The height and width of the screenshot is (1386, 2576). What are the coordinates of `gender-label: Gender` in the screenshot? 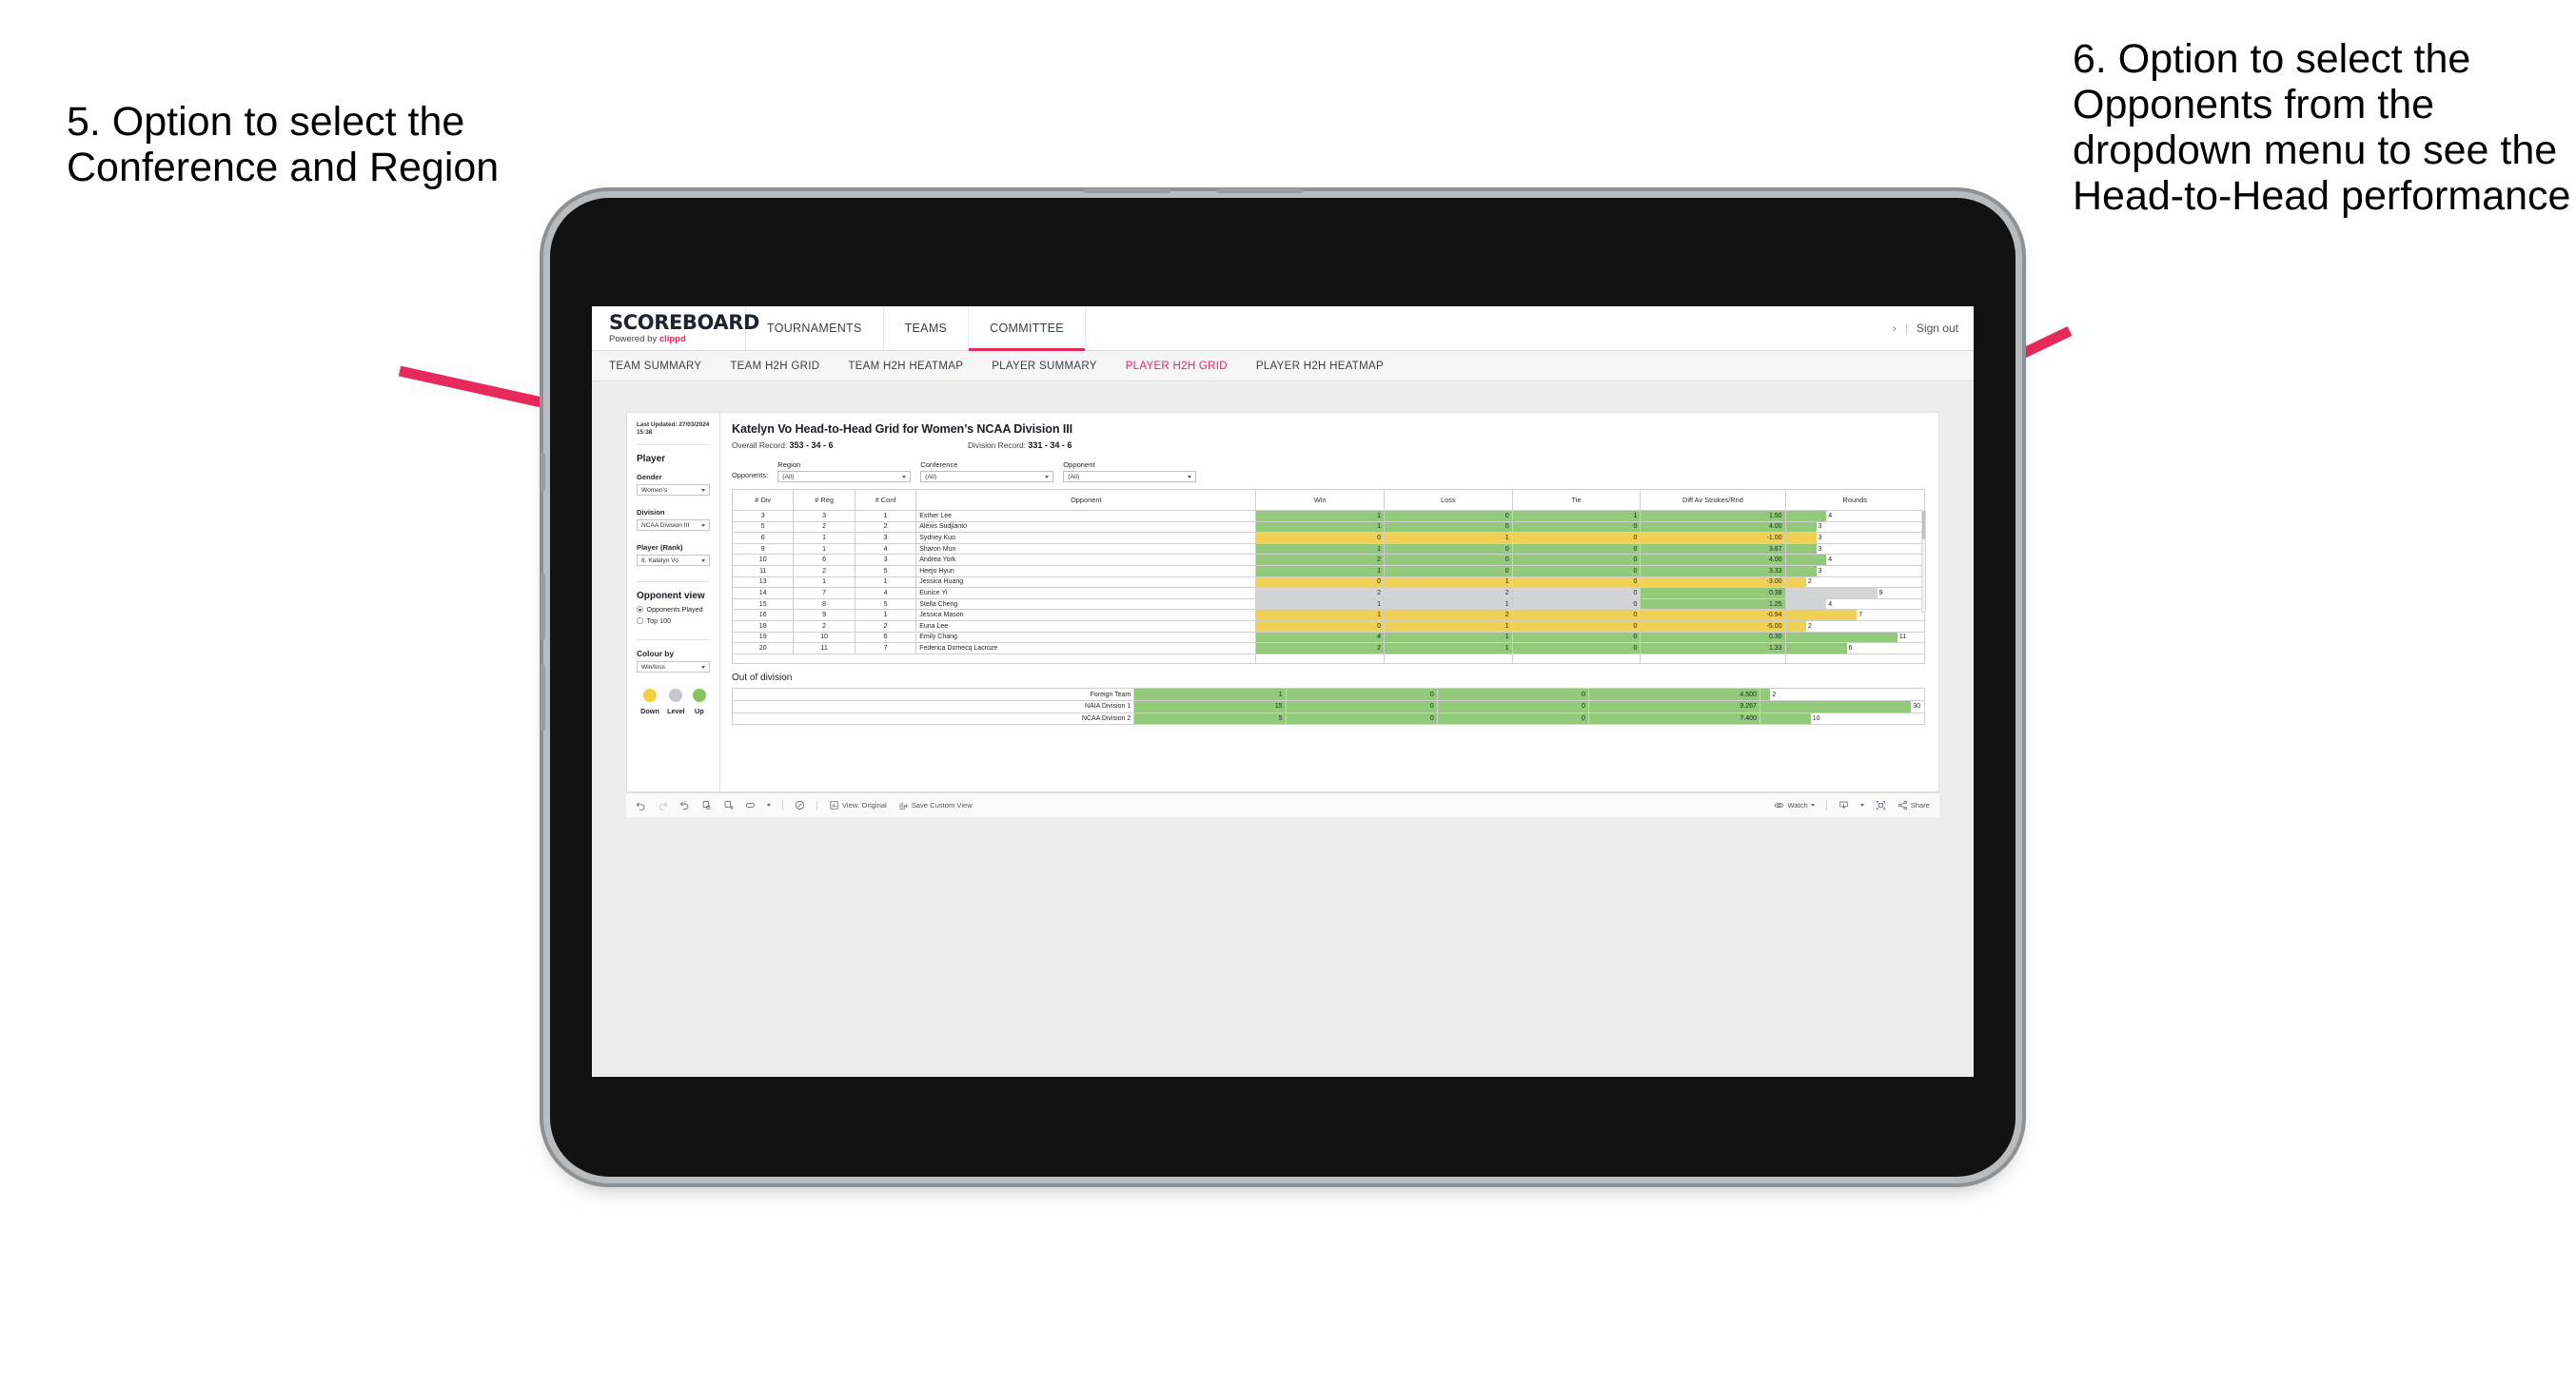 It's located at (649, 477).